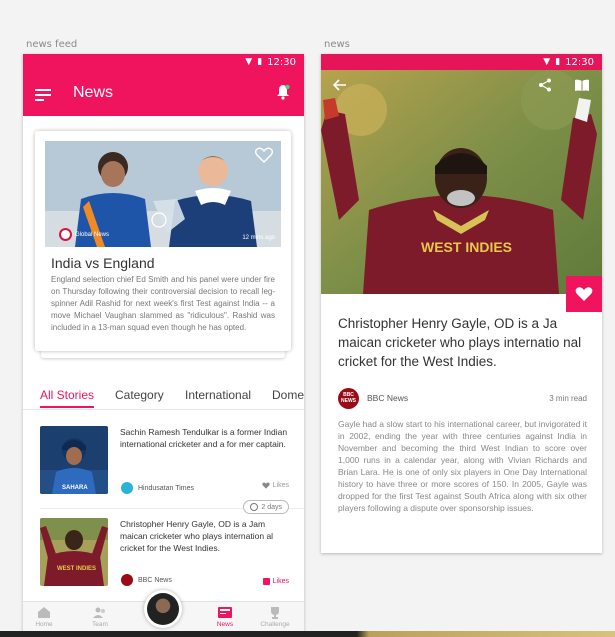 The image size is (615, 637). I want to click on active-tab-indicator, so click(67, 407).